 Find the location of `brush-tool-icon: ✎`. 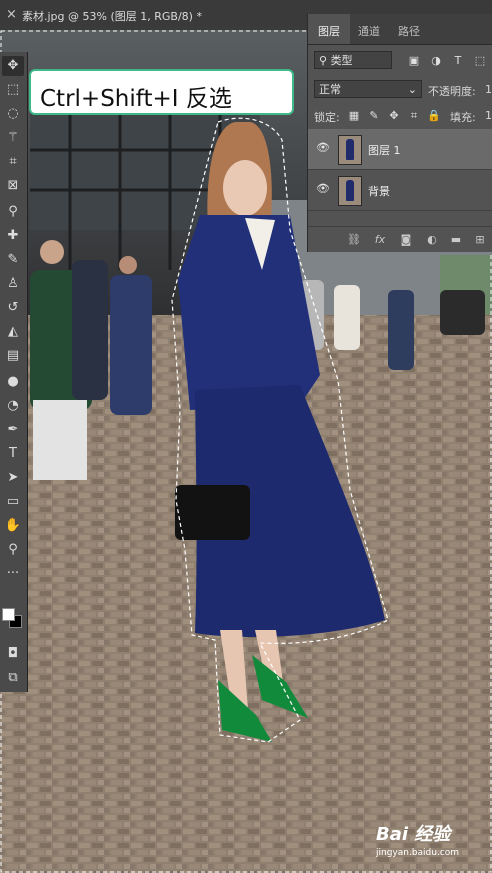

brush-tool-icon: ✎ is located at coordinates (13, 260).